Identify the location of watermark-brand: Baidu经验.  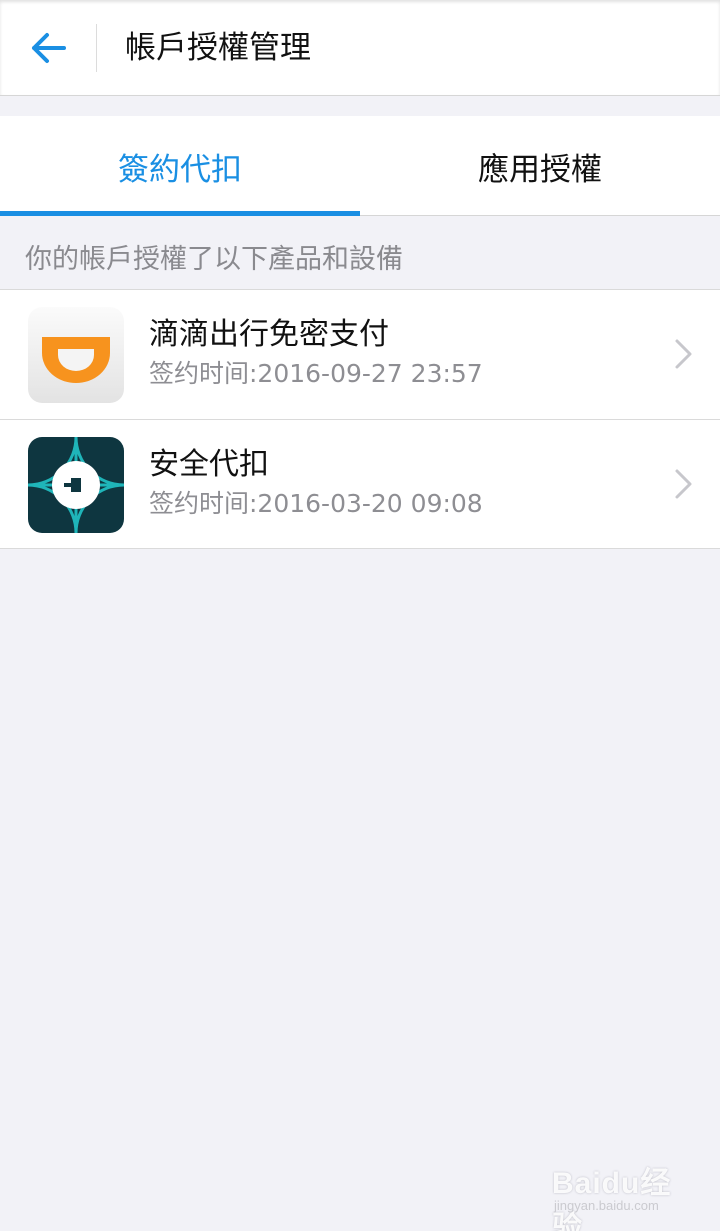
(612, 1199).